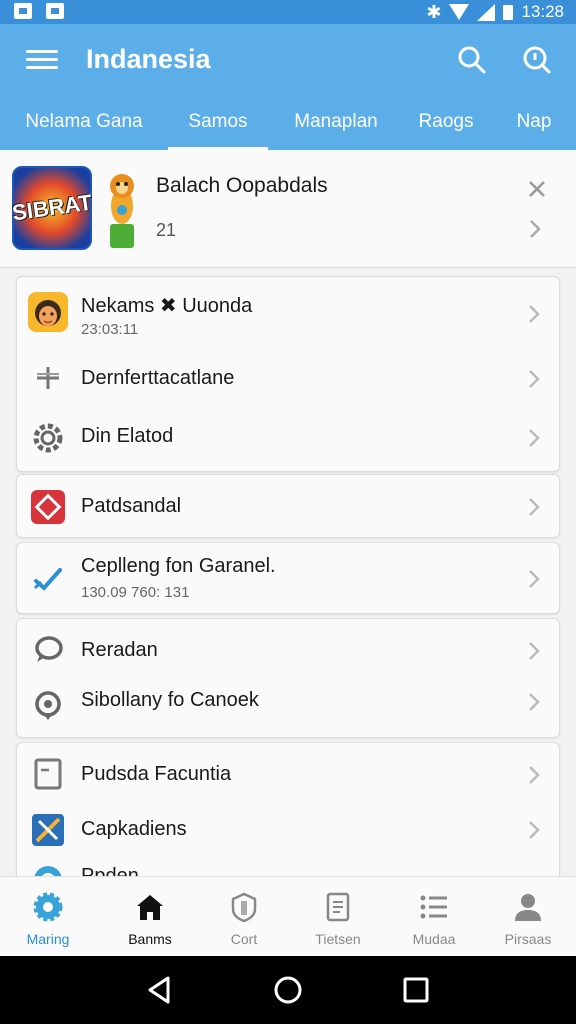 The height and width of the screenshot is (1024, 576). I want to click on tab-samos: Samos, so click(218, 126).